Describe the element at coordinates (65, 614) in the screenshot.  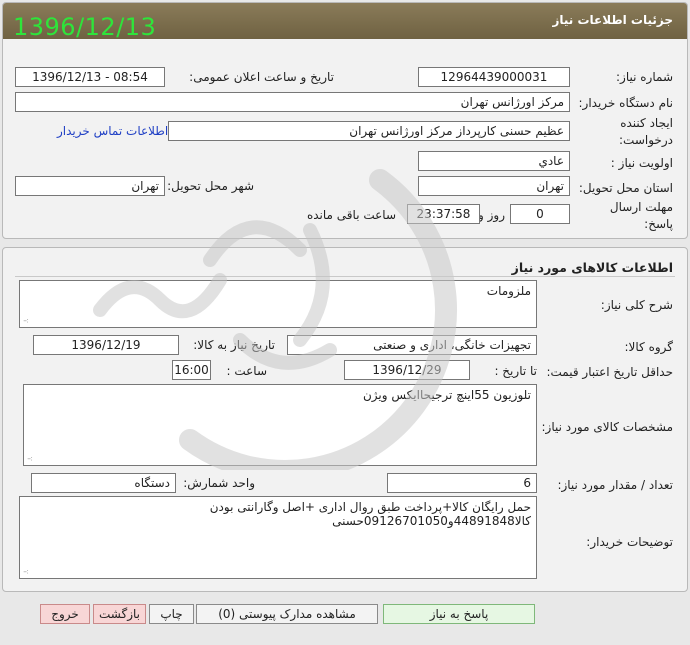
I see `exit-button: خروج` at that location.